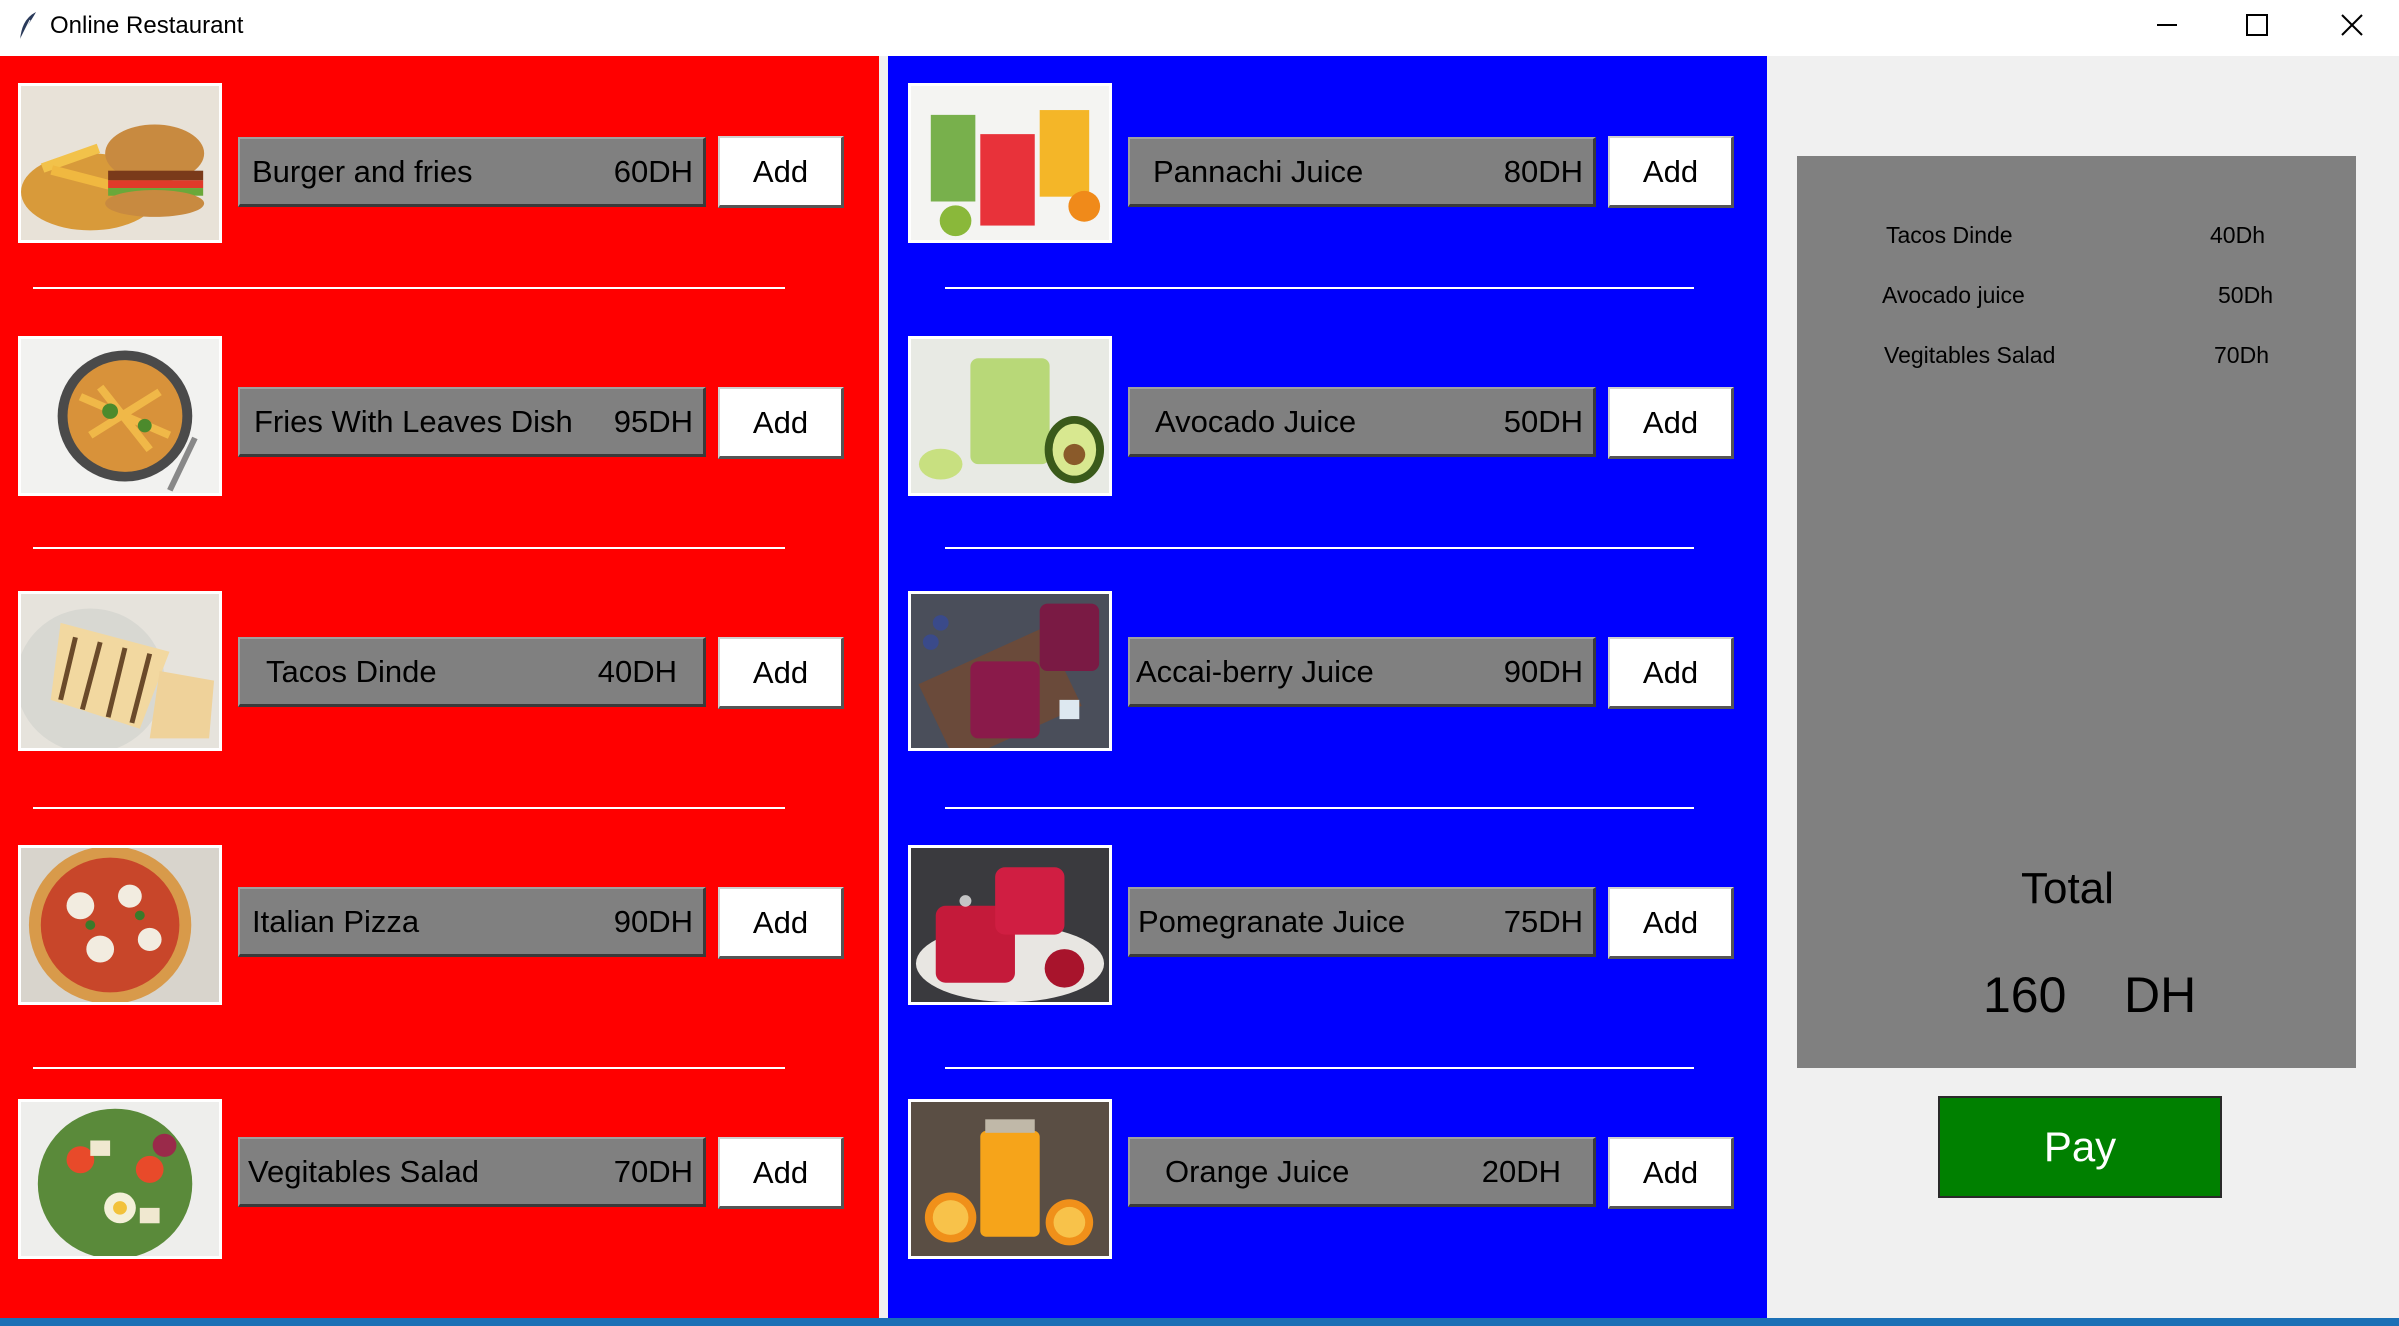 Image resolution: width=2399 pixels, height=1326 pixels. I want to click on add-pannachi-juice-button: Add, so click(1671, 172).